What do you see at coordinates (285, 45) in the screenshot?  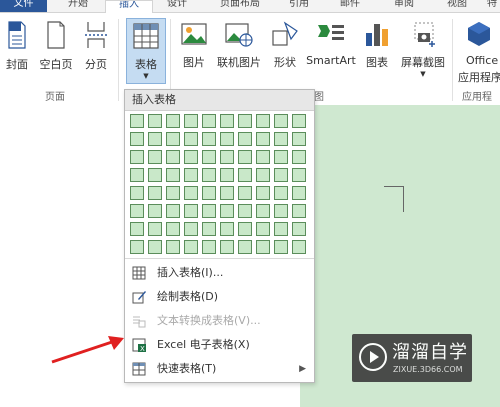 I see `shapes-button: 形状` at bounding box center [285, 45].